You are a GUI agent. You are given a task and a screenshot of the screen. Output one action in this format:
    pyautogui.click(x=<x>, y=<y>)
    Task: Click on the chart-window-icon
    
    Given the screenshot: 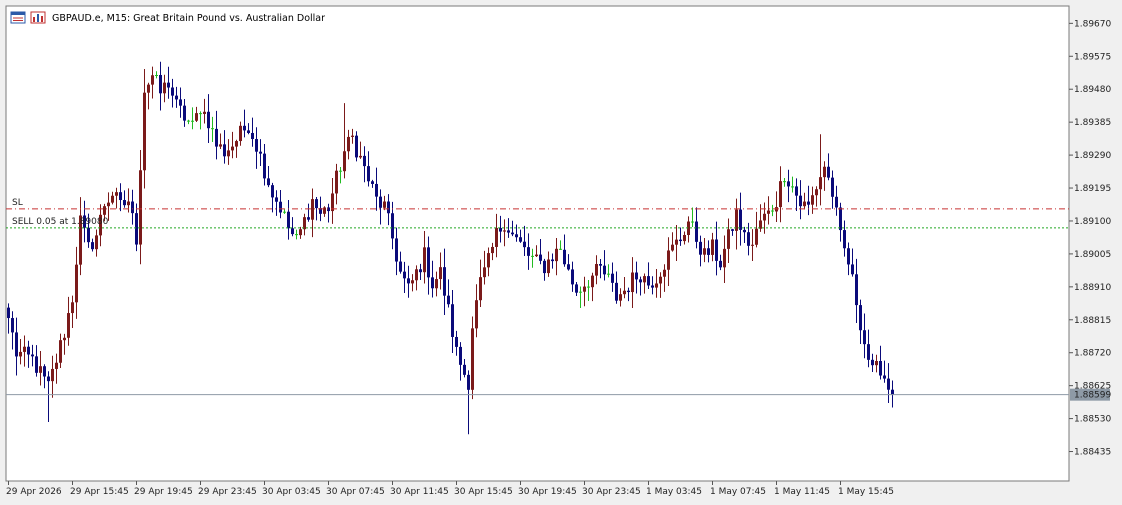 What is the action you would take?
    pyautogui.click(x=18, y=17)
    